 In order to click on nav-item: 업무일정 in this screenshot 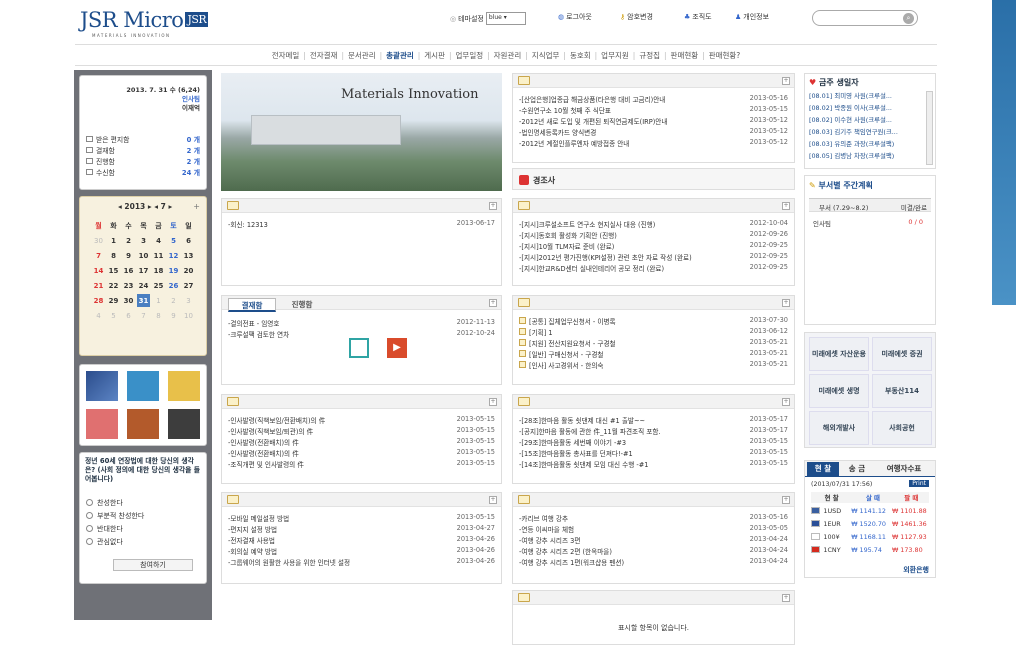, I will do `click(470, 55)`.